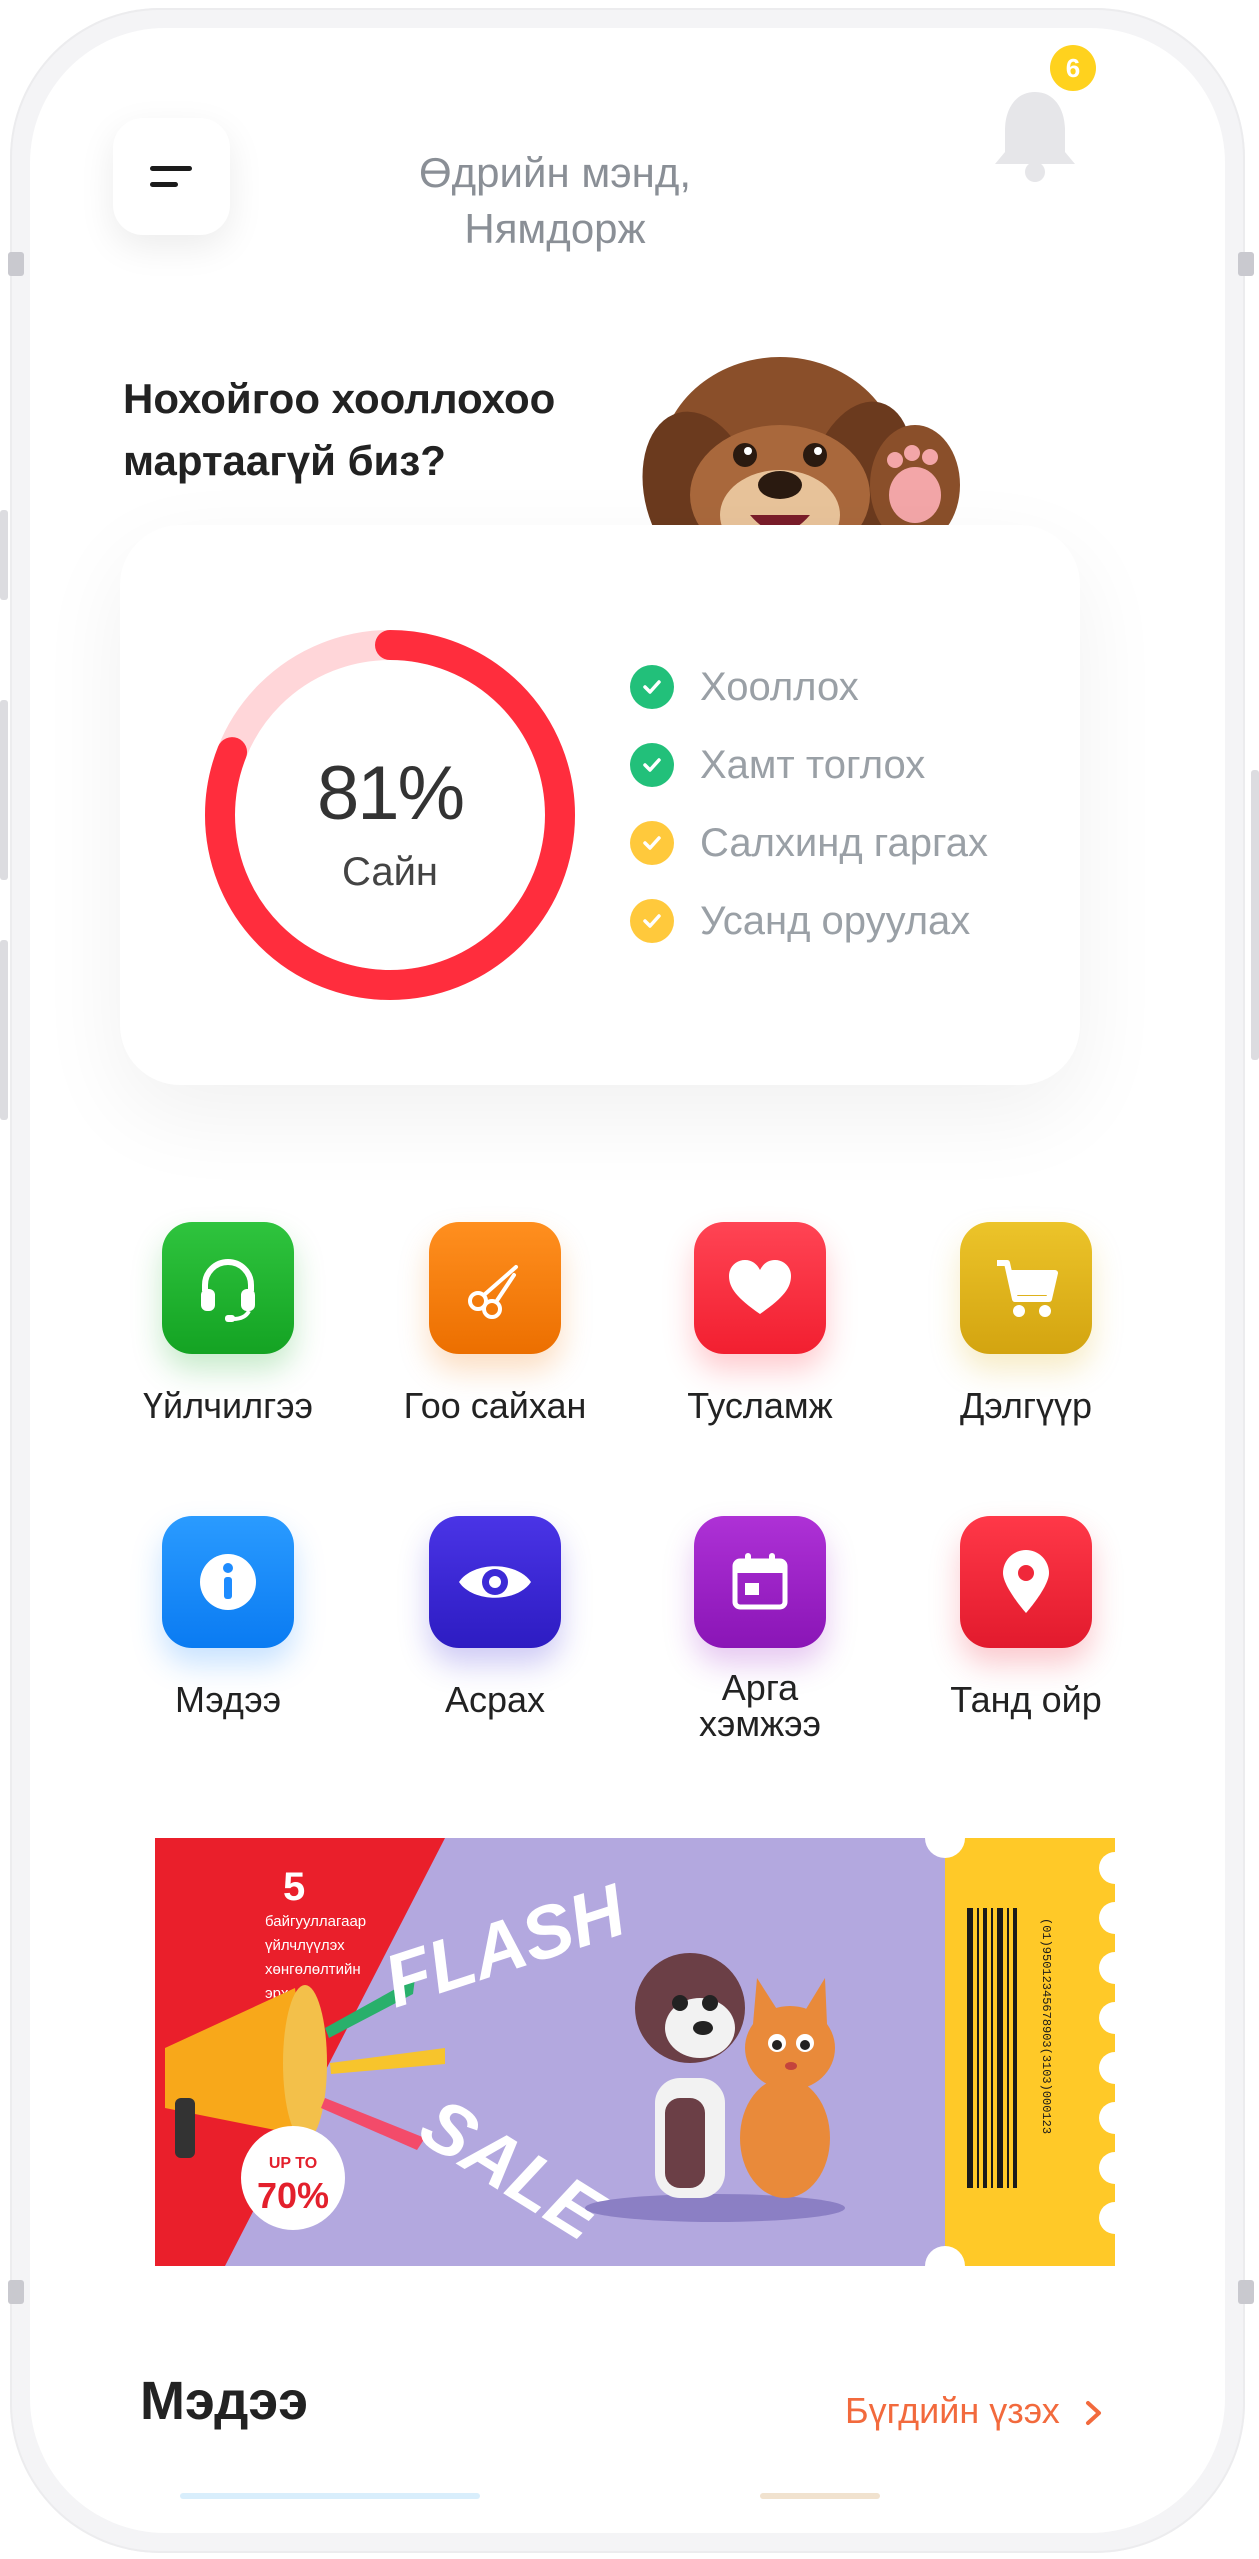 Image resolution: width=1259 pixels, height=2559 pixels. I want to click on frame-notch-right-top, so click(1246, 264).